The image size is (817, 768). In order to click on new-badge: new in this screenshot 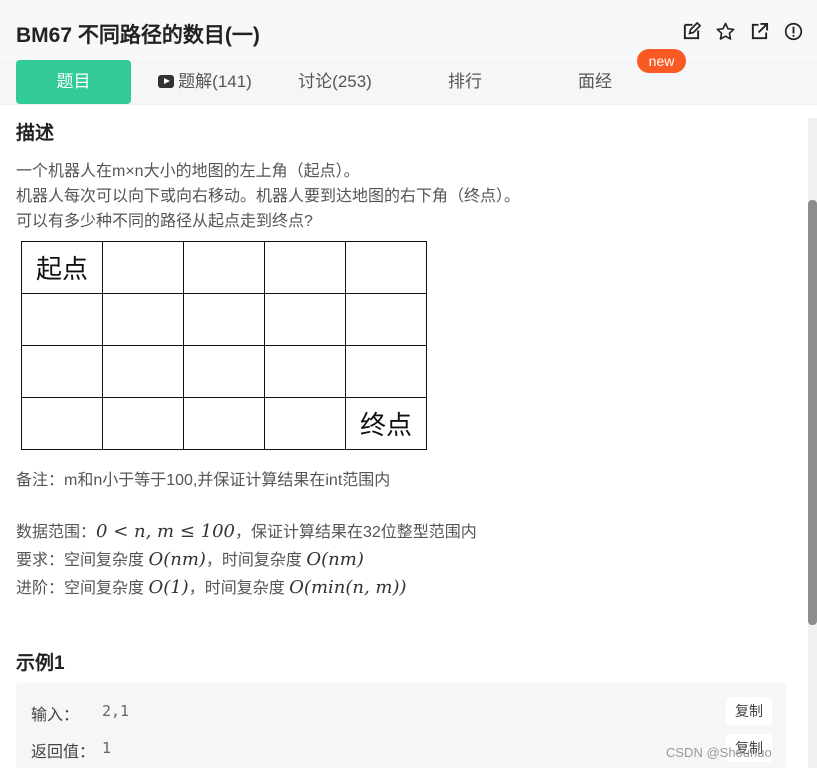, I will do `click(661, 61)`.